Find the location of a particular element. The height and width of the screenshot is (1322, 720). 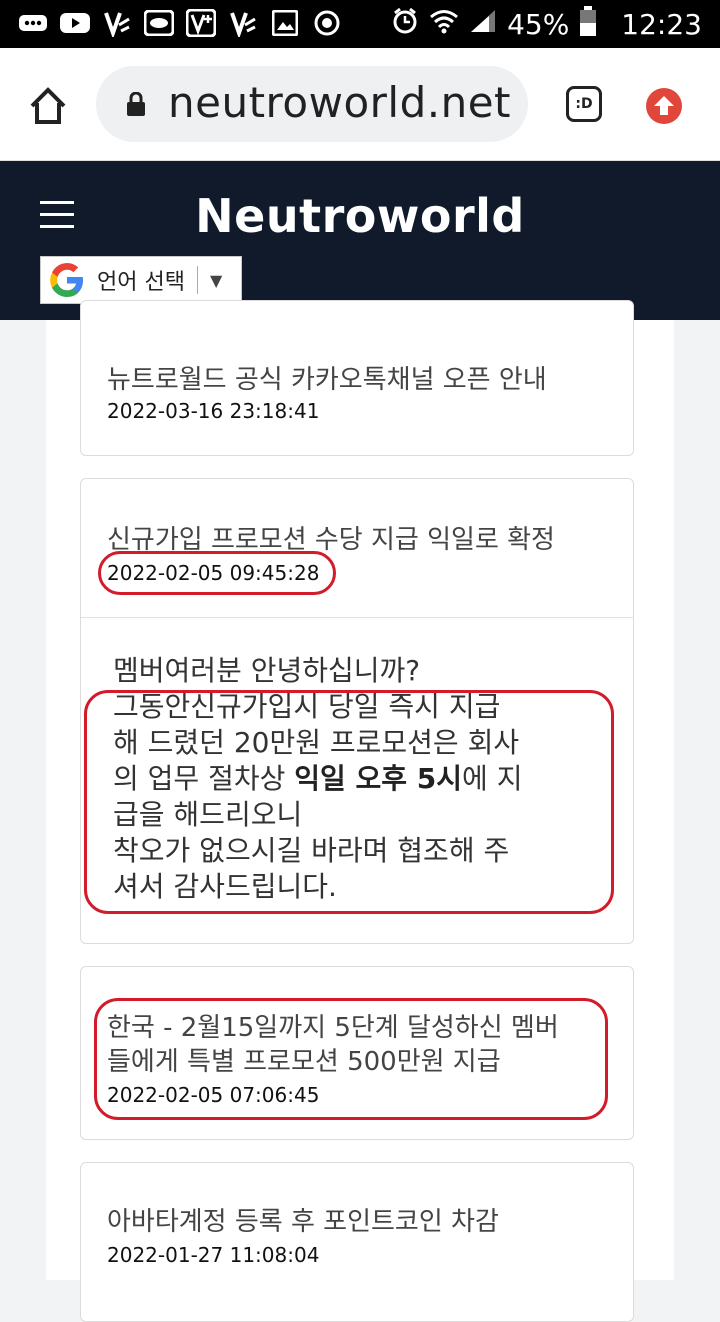

google-icon is located at coordinates (67, 280).